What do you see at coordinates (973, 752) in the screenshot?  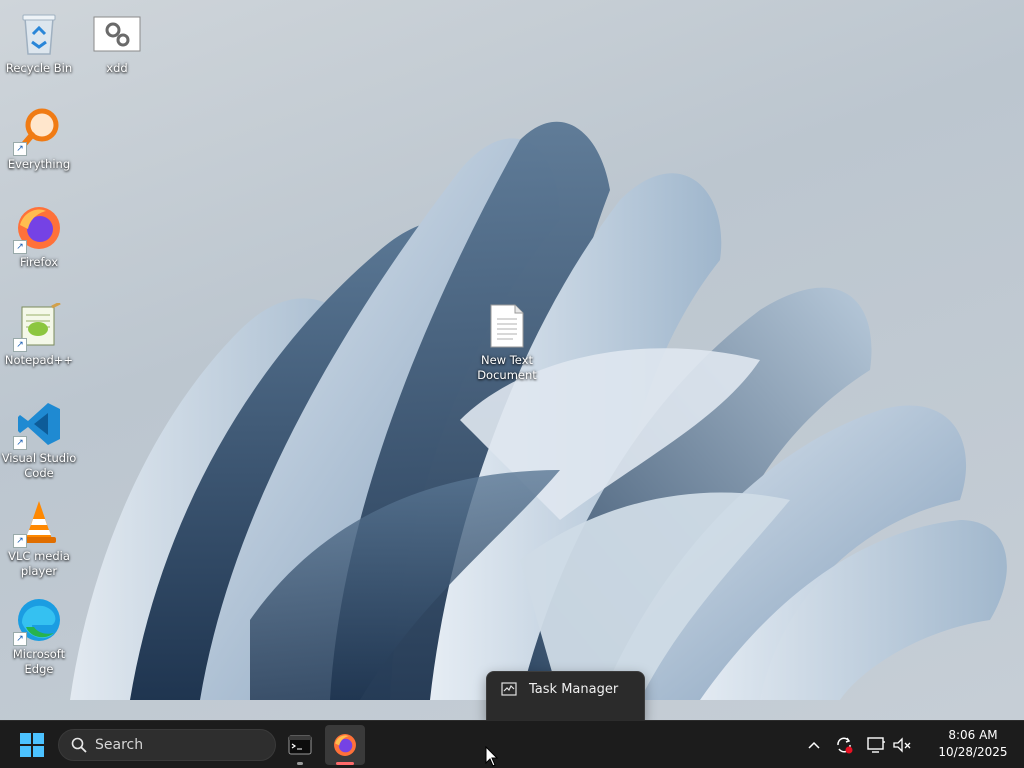 I see `clock-date: 10/28/2025` at bounding box center [973, 752].